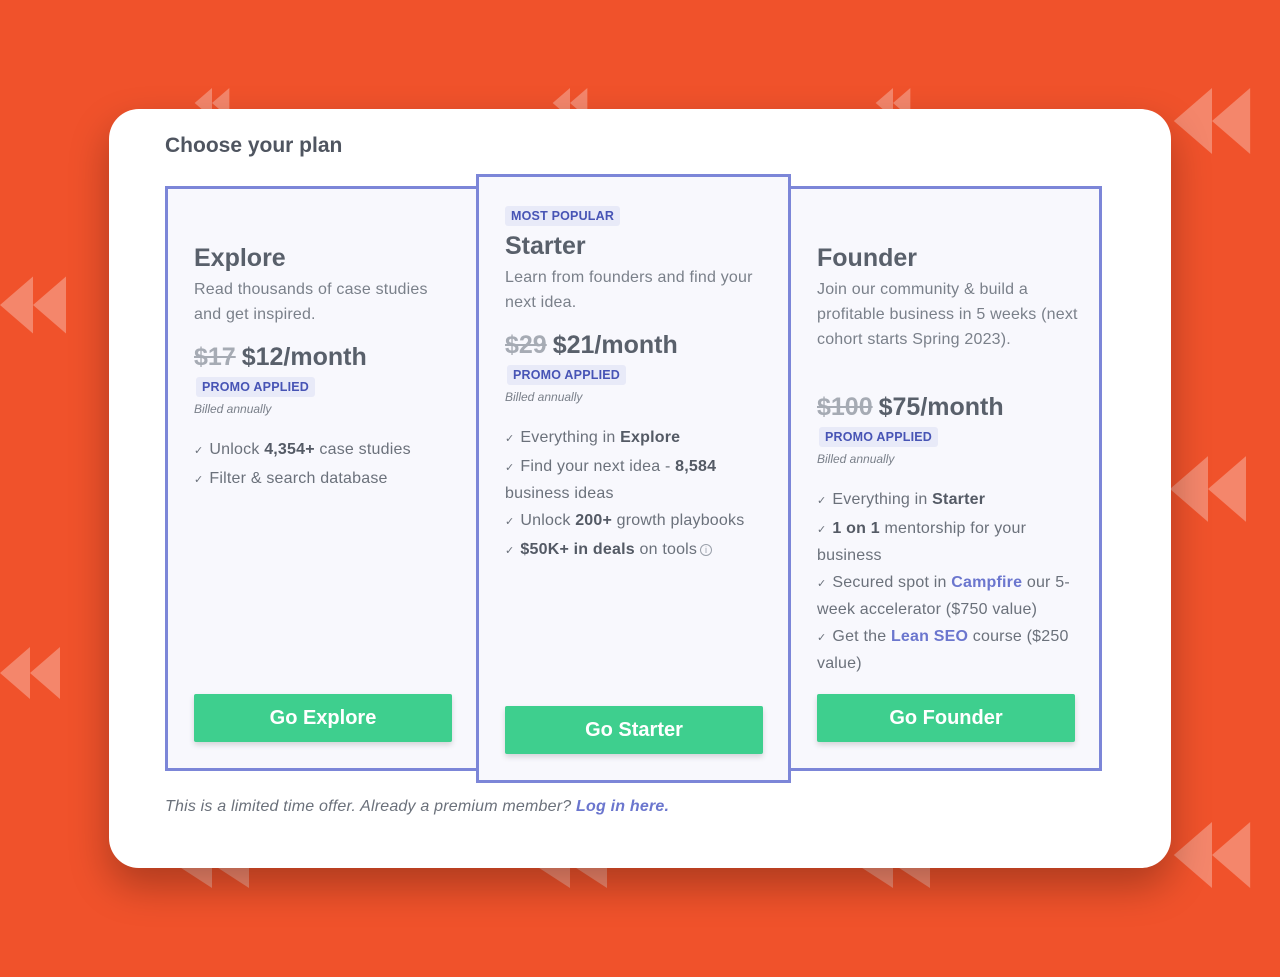  I want to click on go-starter-button: Go Starter, so click(634, 730).